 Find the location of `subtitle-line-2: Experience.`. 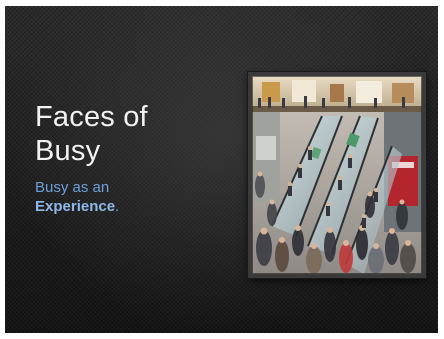

subtitle-line-2: Experience. is located at coordinates (135, 206).